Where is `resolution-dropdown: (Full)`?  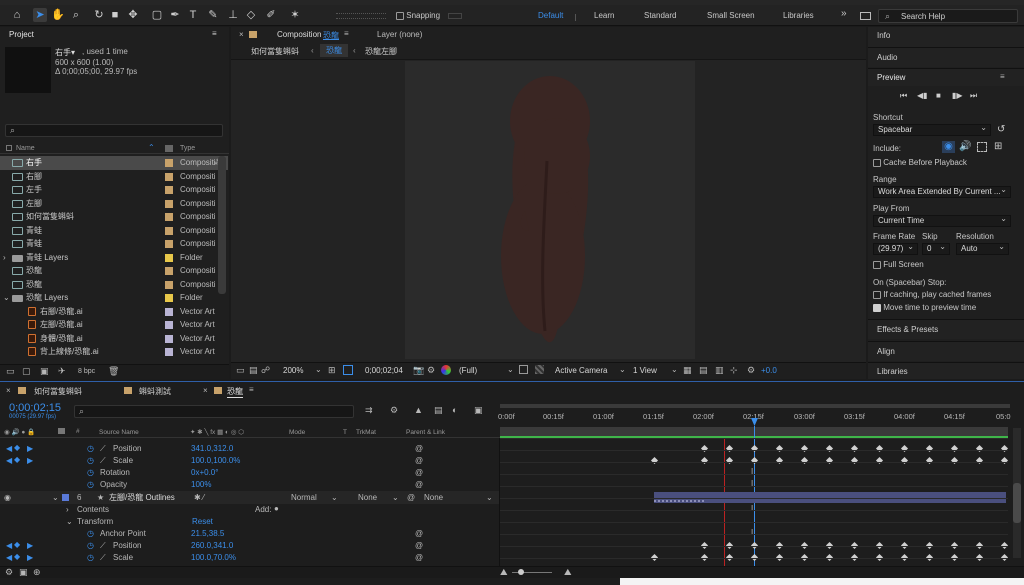 resolution-dropdown: (Full) is located at coordinates (468, 370).